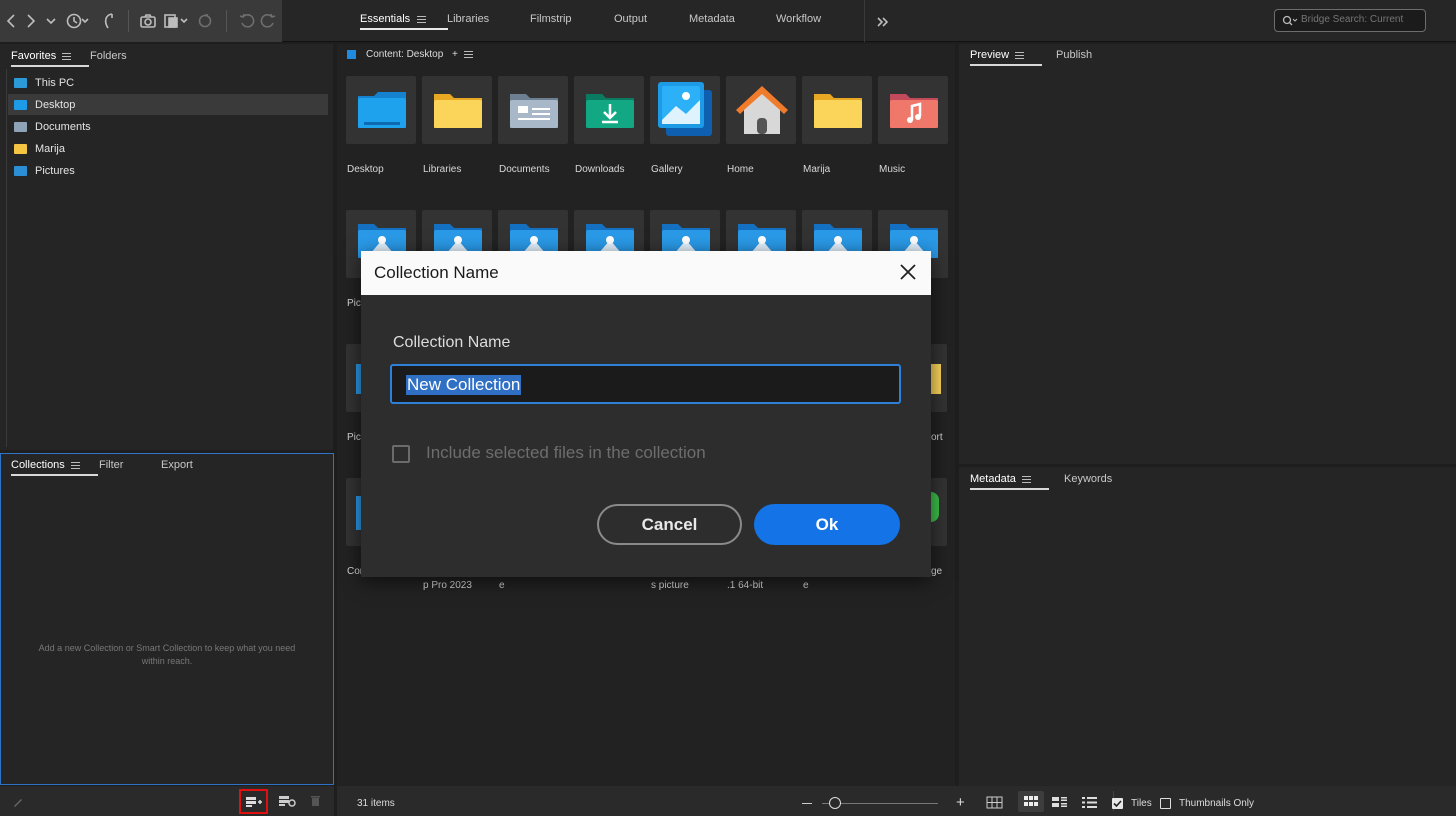  I want to click on tab-metadata-panel: Metadata, so click(1009, 481).